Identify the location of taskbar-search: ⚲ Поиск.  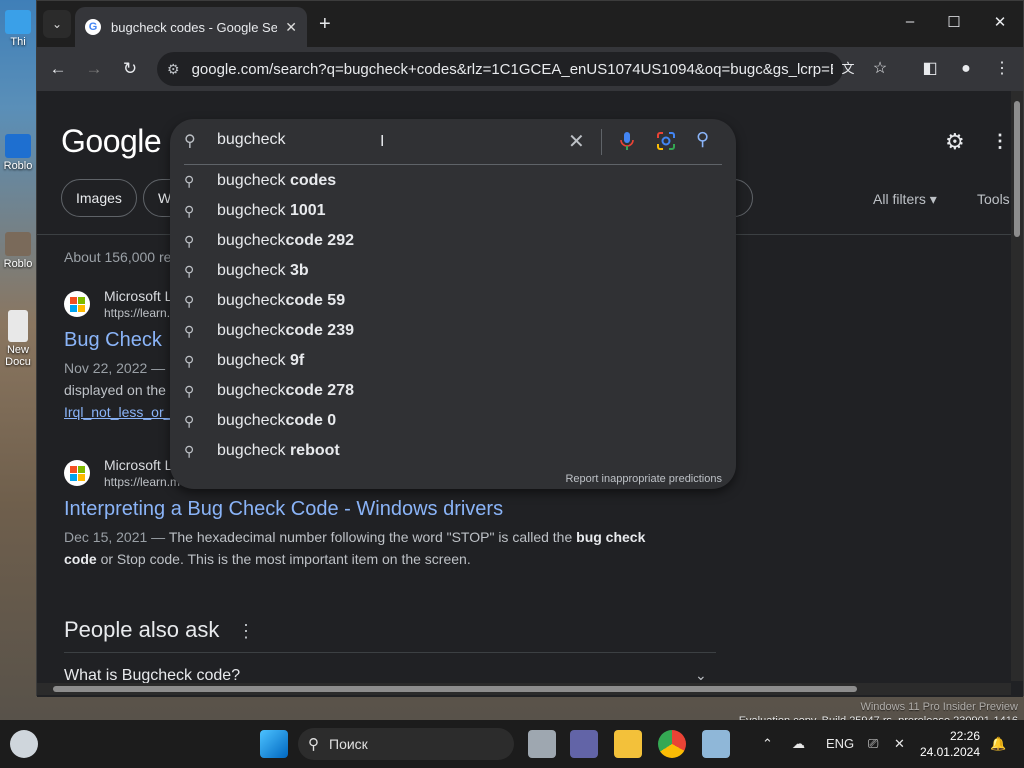
(406, 744).